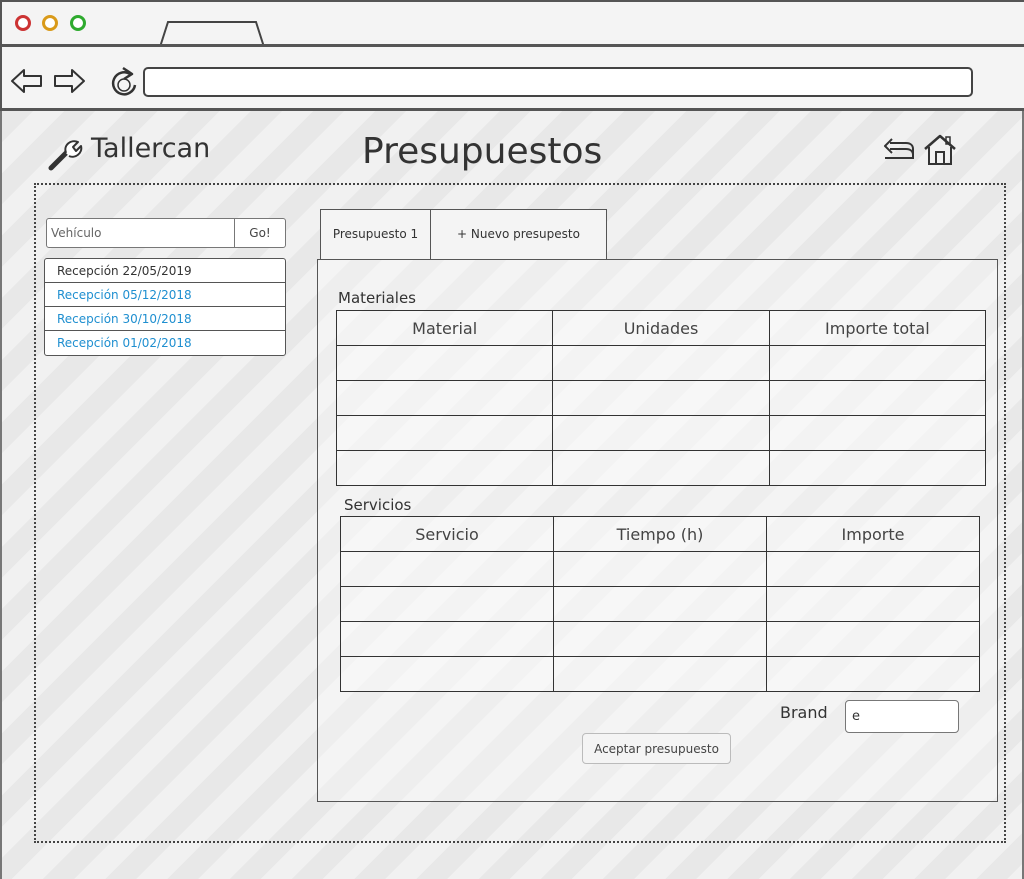 The width and height of the screenshot is (1024, 879). Describe the element at coordinates (23, 23) in the screenshot. I see `close-window-button` at that location.